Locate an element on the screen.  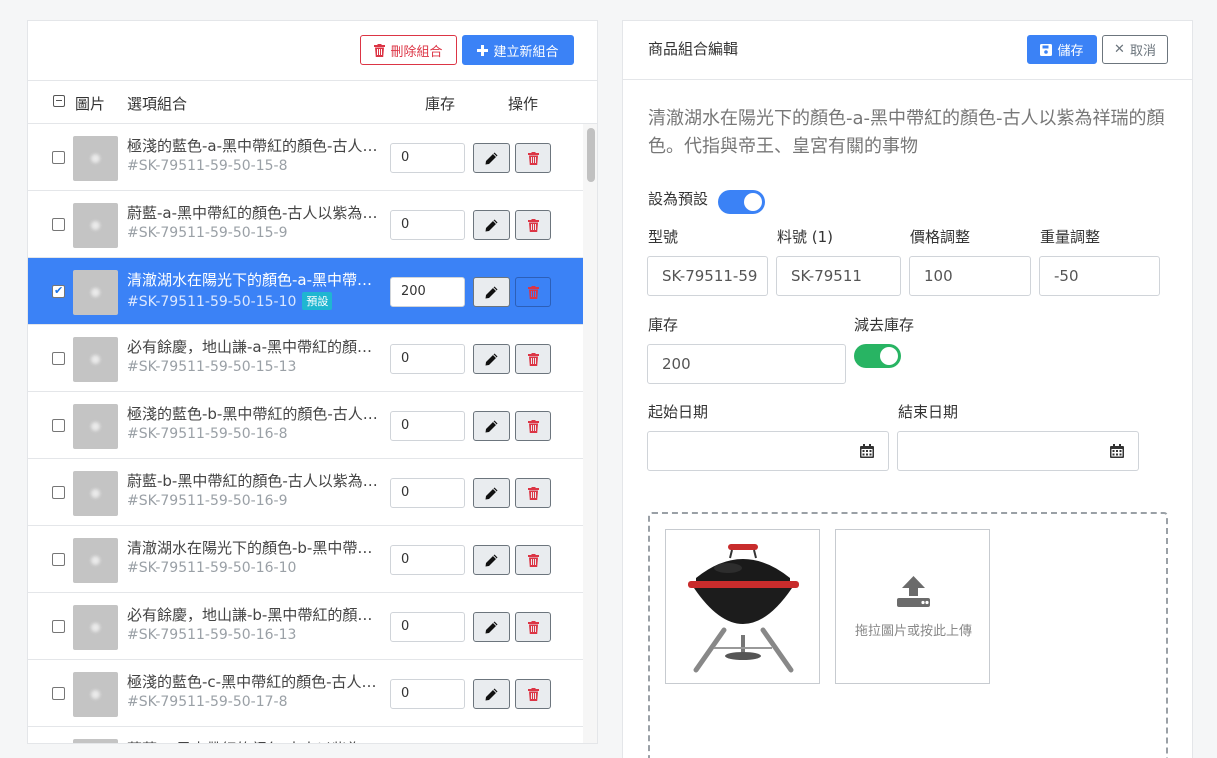
row-sku-text: #SK-79511-59-50-15-8 is located at coordinates (207, 166).